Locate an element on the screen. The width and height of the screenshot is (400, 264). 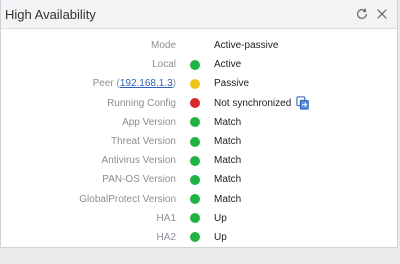
row-value: Active-passive is located at coordinates (246, 46).